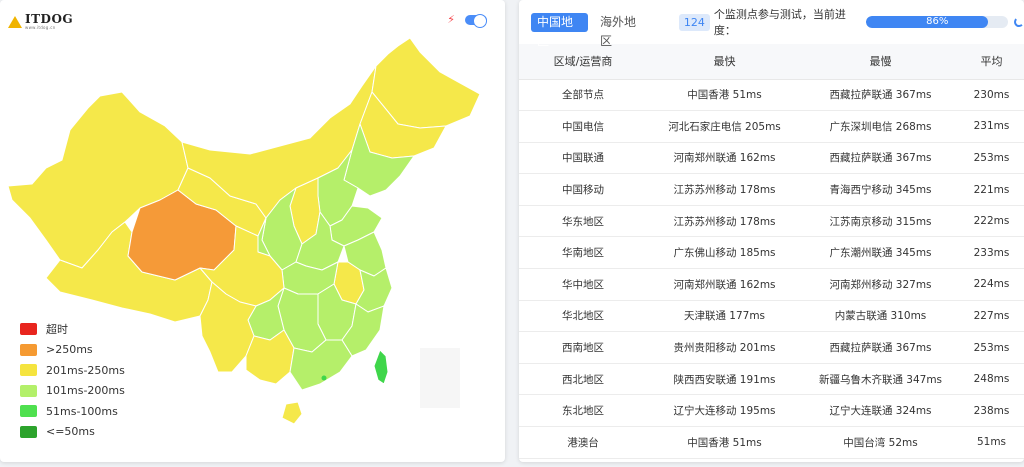  I want to click on cell-slowest: 内蒙古联通 310ms, so click(880, 316).